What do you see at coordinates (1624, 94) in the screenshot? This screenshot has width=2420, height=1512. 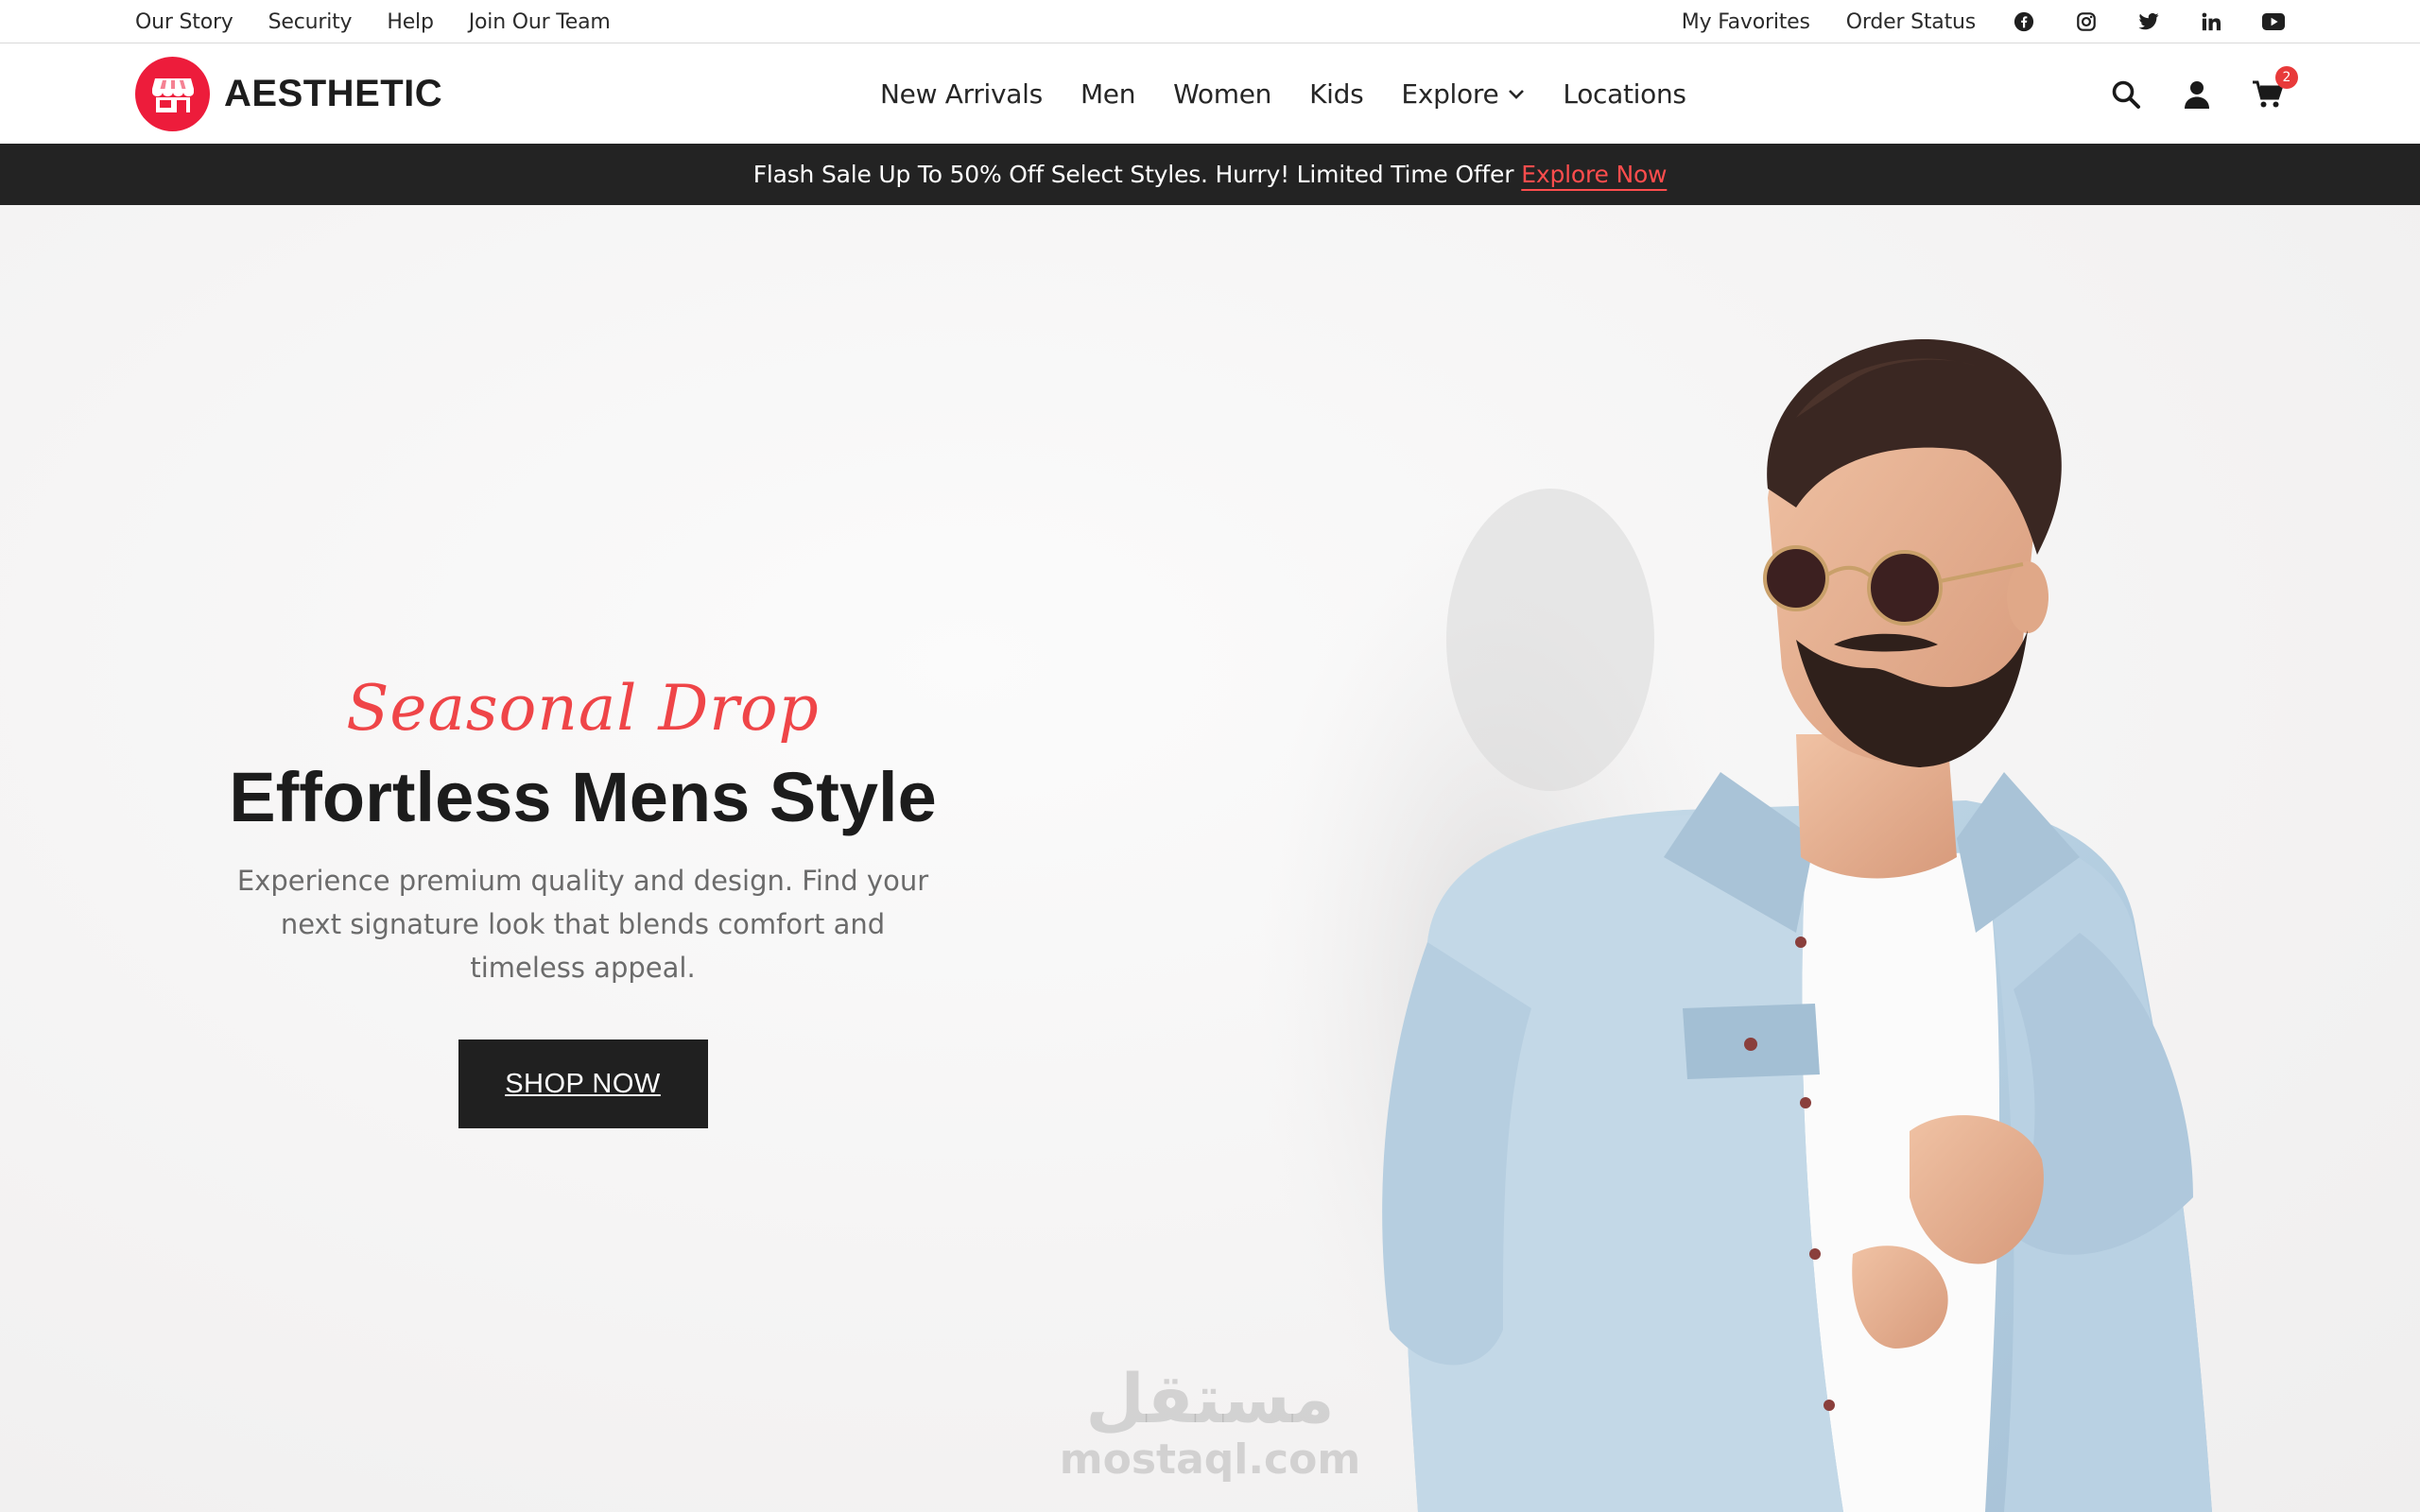 I see `nav-locations: Locations` at bounding box center [1624, 94].